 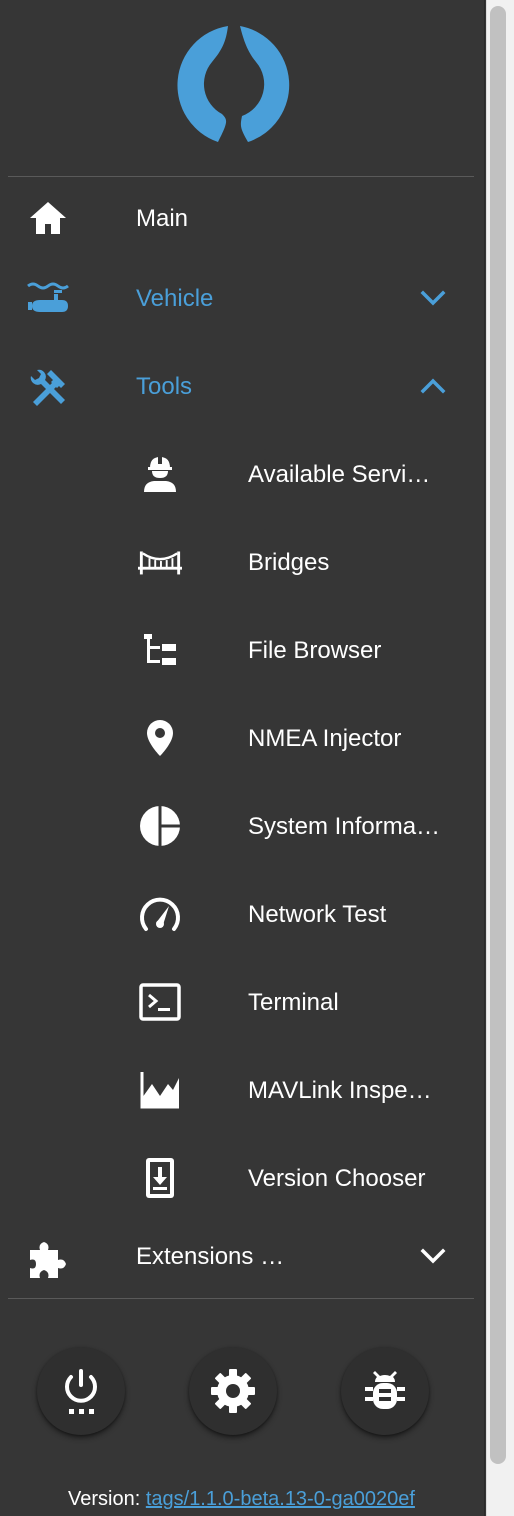 I want to click on cellphone-arrow-down-icon, so click(x=160, y=1178).